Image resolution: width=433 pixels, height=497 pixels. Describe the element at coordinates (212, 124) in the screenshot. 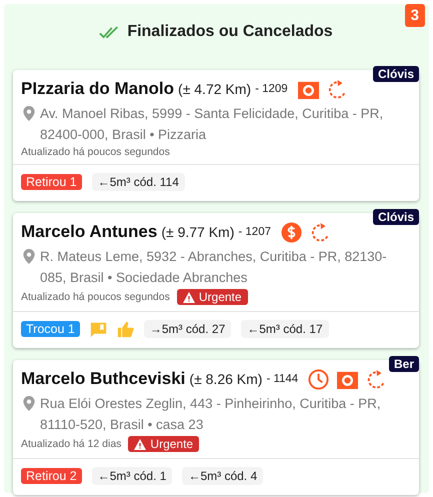

I see `address-text: Av. Manoel Ribas, 5999 - Santa Felicidade, Curitiba - PR, 82400-000, Brasil • Pizzaria` at that location.